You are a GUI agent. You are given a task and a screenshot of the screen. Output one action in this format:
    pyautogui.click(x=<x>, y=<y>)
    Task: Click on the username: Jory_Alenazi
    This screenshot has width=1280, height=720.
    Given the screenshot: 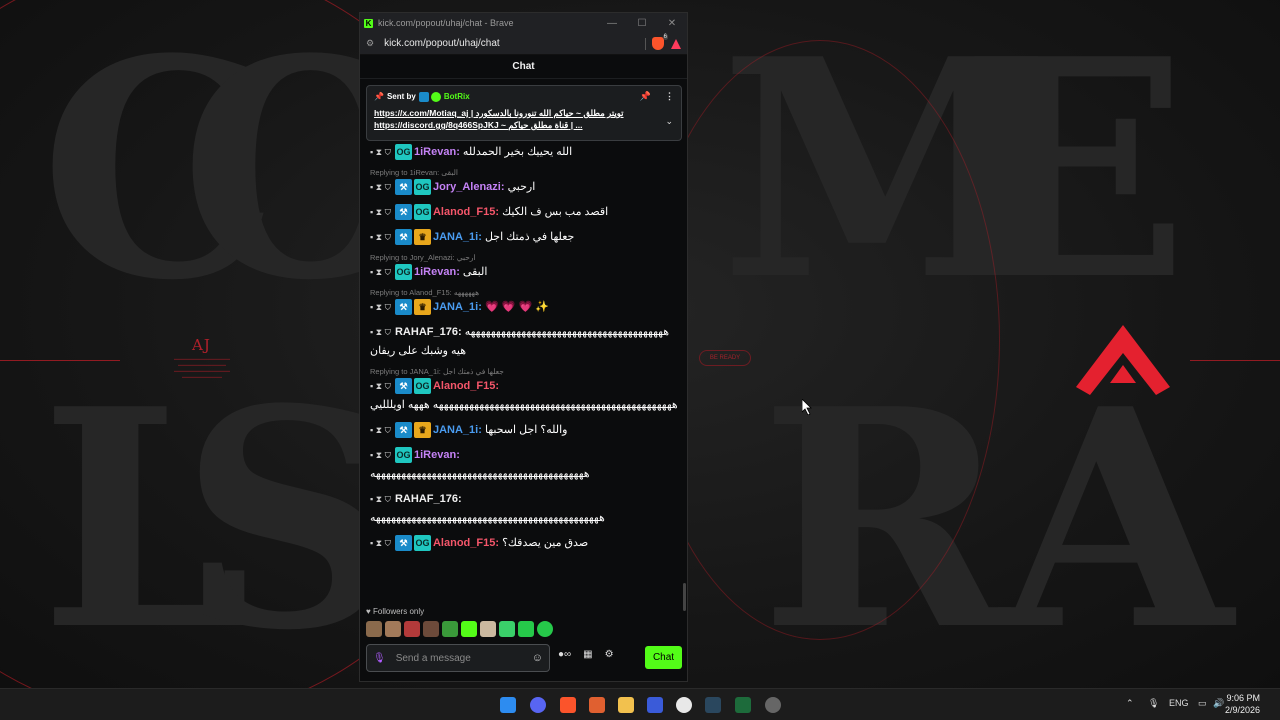 What is the action you would take?
    pyautogui.click(x=467, y=187)
    